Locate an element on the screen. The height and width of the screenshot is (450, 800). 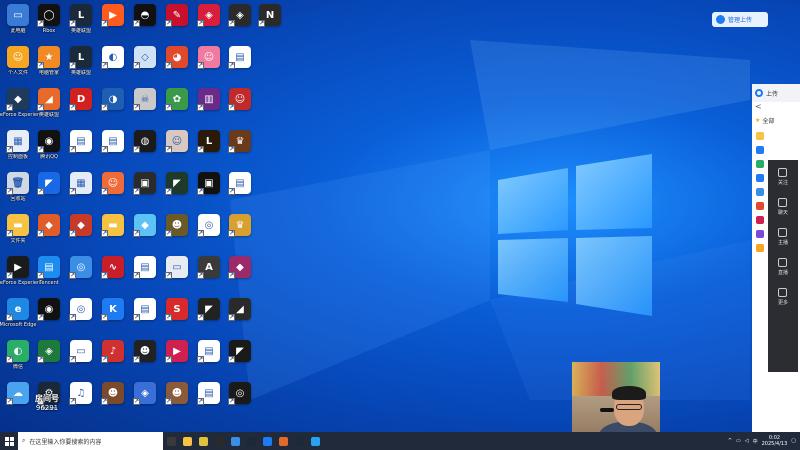
clock: 0:02 2025/4/13 is located at coordinates (775, 441).